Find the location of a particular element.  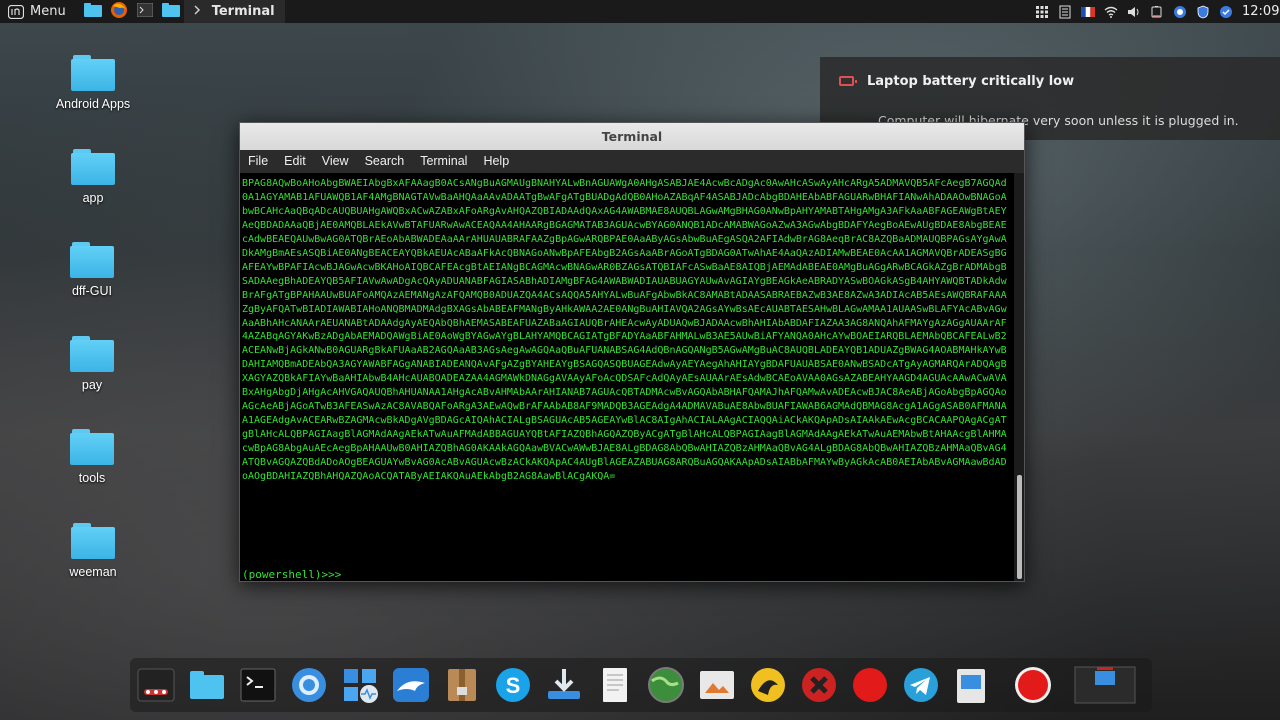

dock-terminal is located at coordinates (258, 685).